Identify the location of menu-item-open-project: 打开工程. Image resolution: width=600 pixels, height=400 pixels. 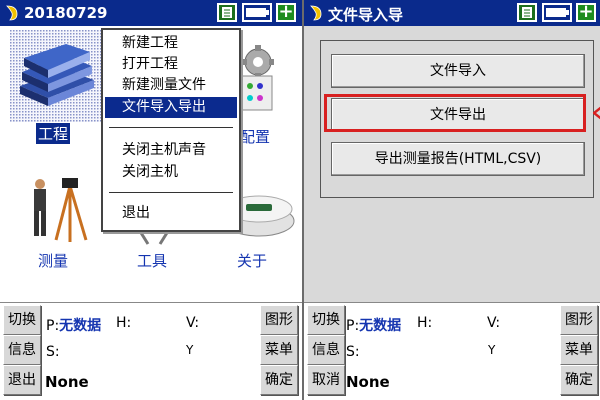
(171, 64).